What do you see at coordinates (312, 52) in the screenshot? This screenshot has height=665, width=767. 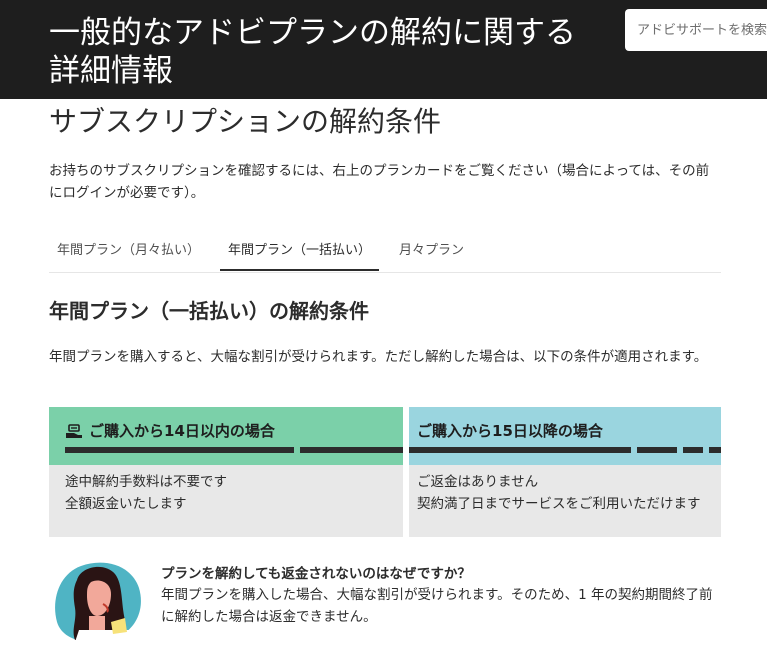 I see `page-title: 一般的なアドビプランの解約に関する詳細情報` at bounding box center [312, 52].